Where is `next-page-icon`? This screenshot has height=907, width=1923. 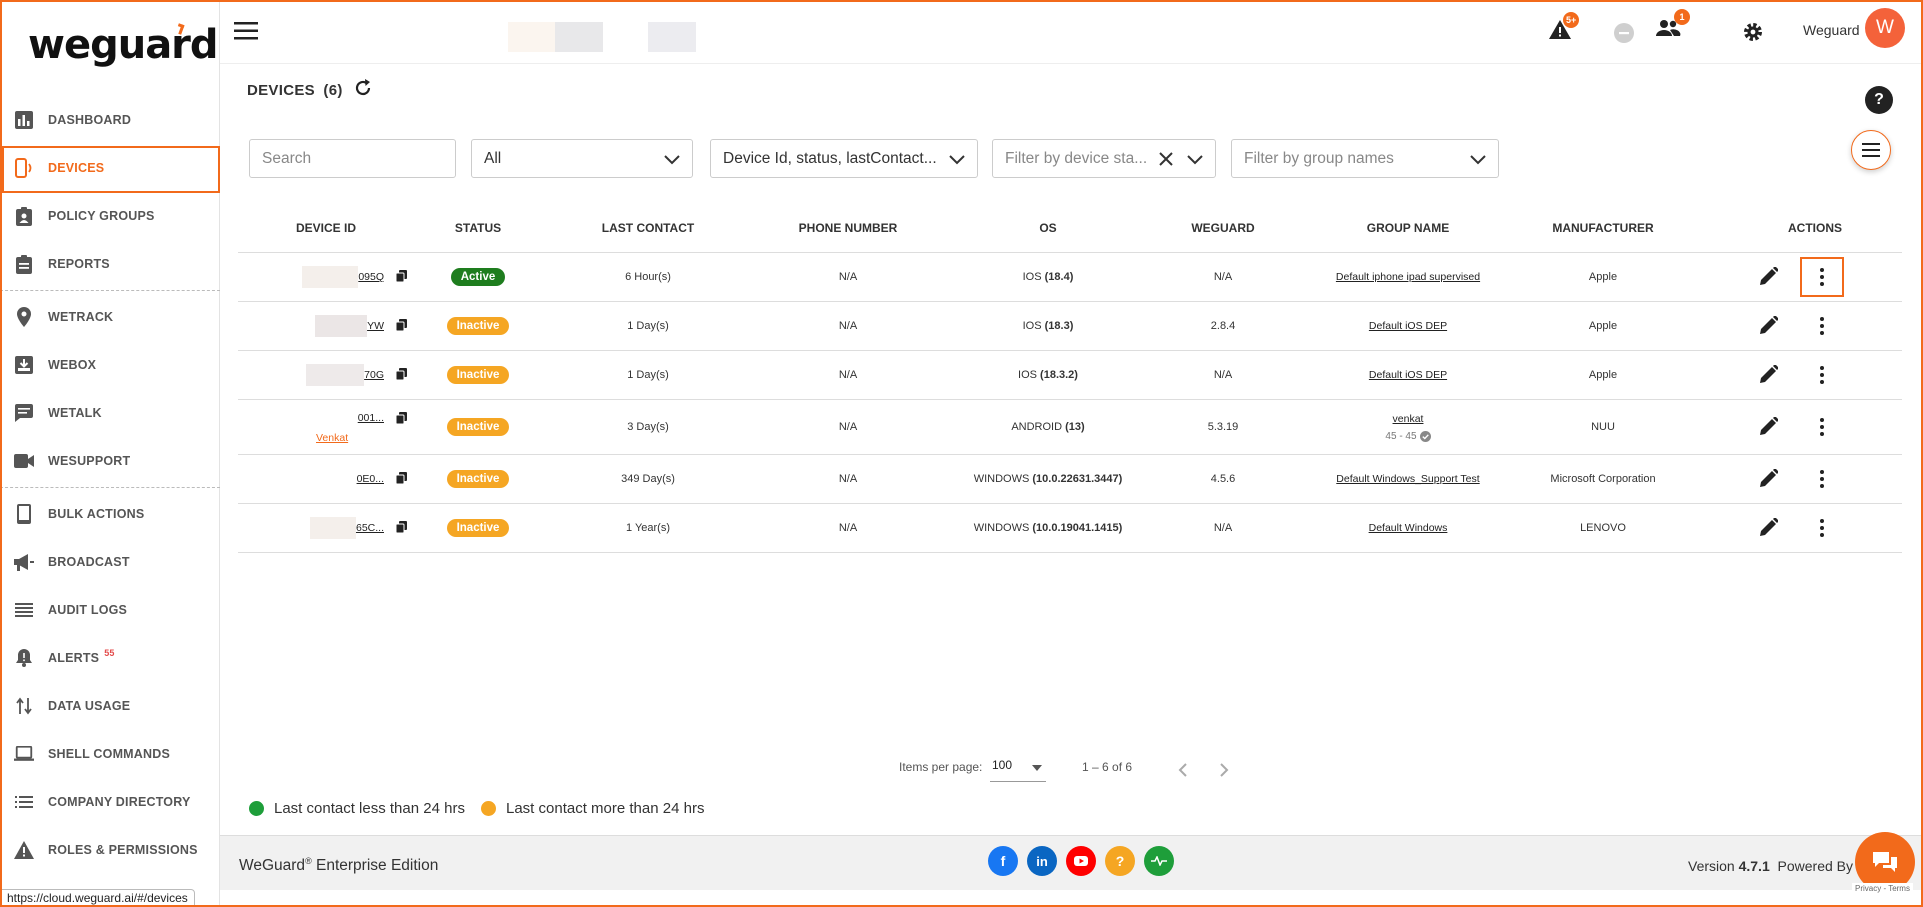 next-page-icon is located at coordinates (1224, 772).